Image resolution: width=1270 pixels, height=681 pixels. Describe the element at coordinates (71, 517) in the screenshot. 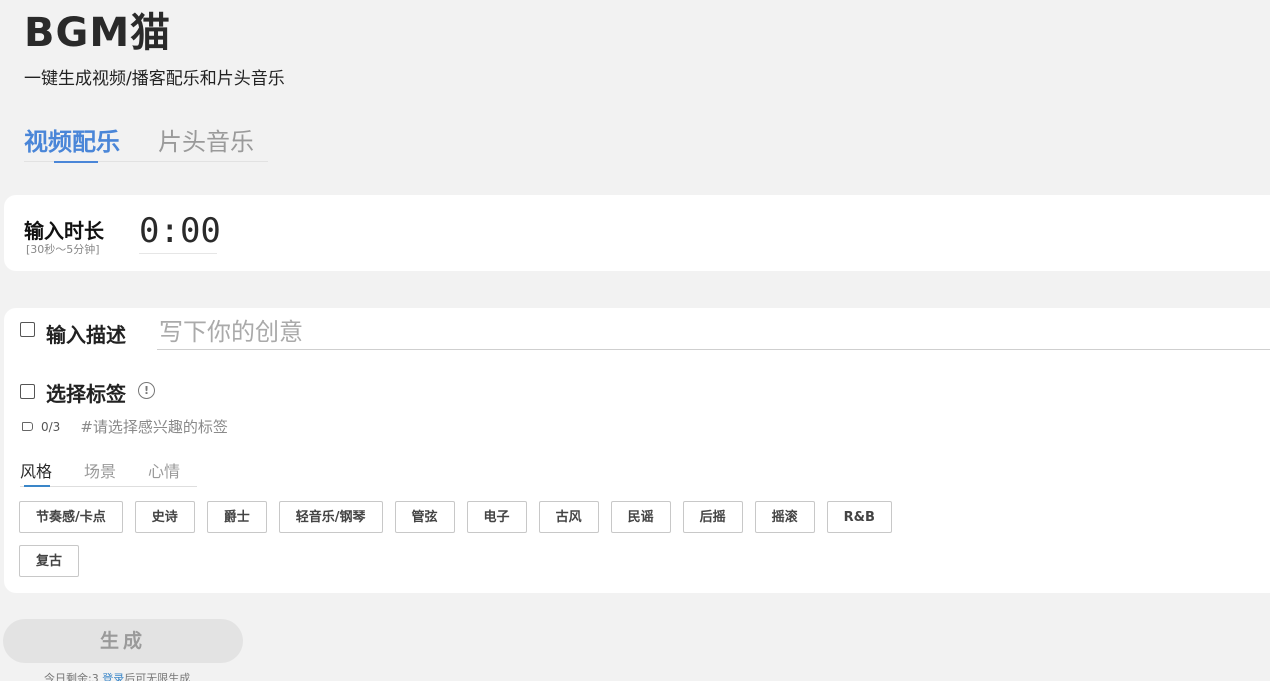

I see `tag-button-rhythm: 节奏感/卡点` at that location.